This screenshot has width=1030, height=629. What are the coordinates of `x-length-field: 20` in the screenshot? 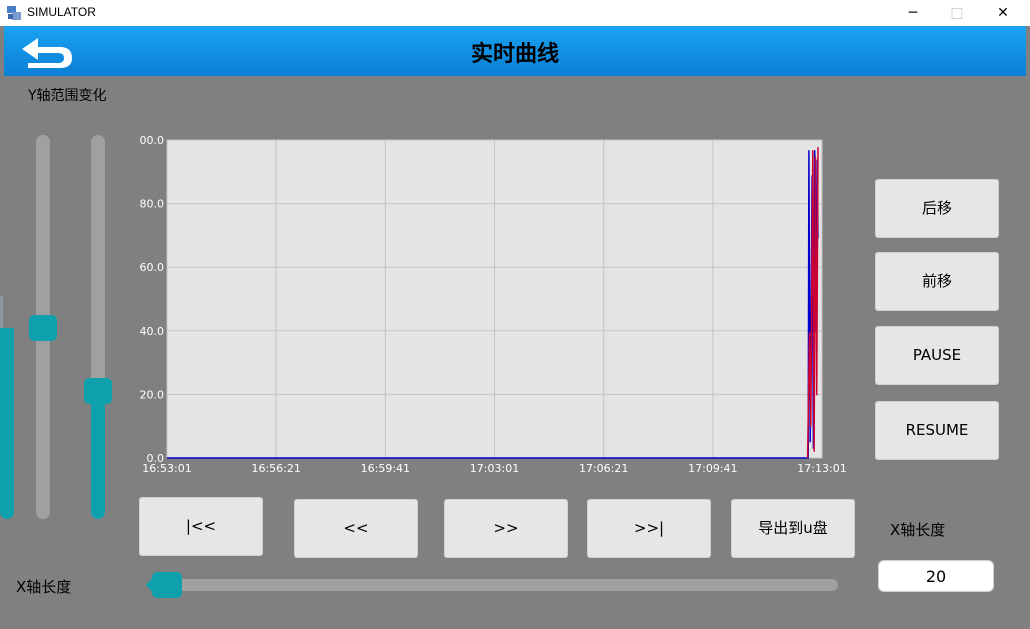 It's located at (936, 576).